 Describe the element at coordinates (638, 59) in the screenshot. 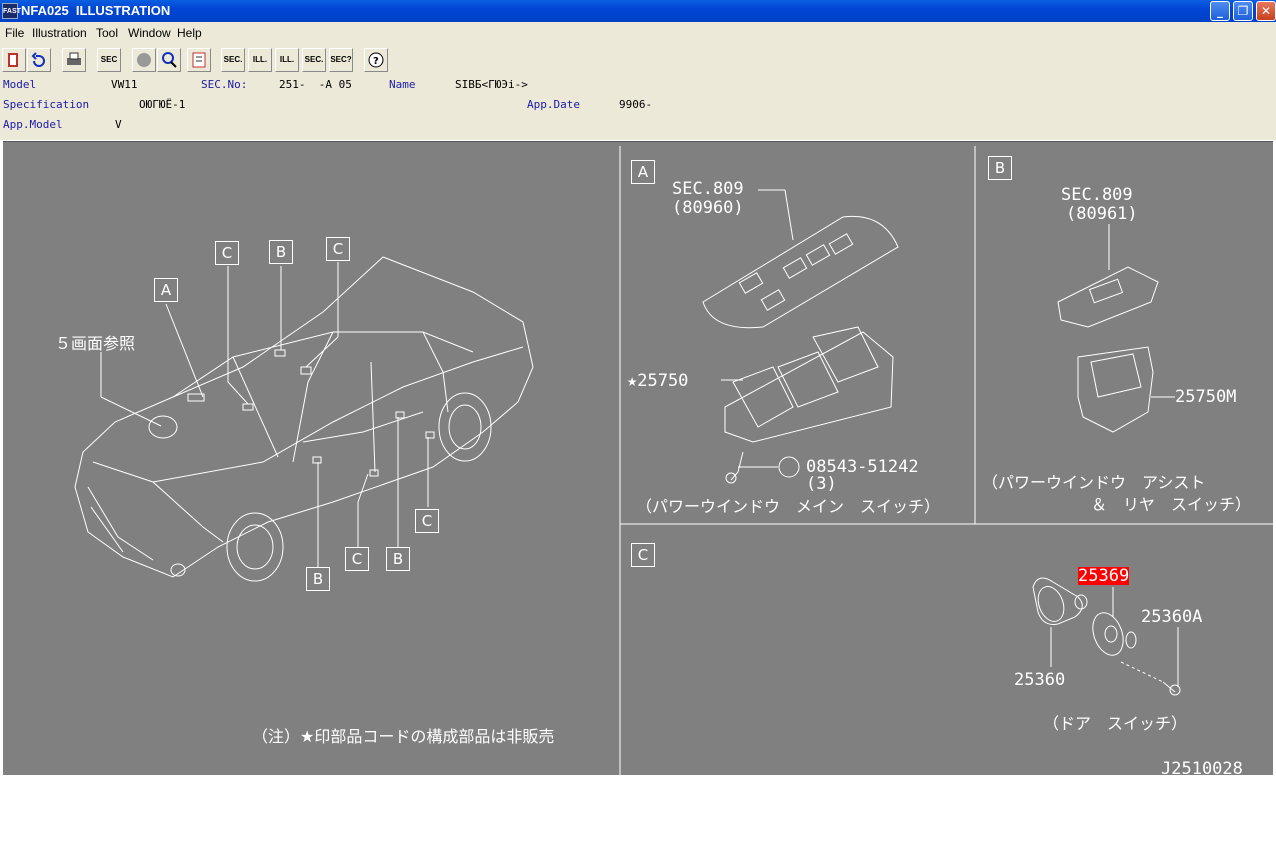

I see `toolbar: SEC SEC. ILL. ILL. SEC. SEC? ?` at that location.